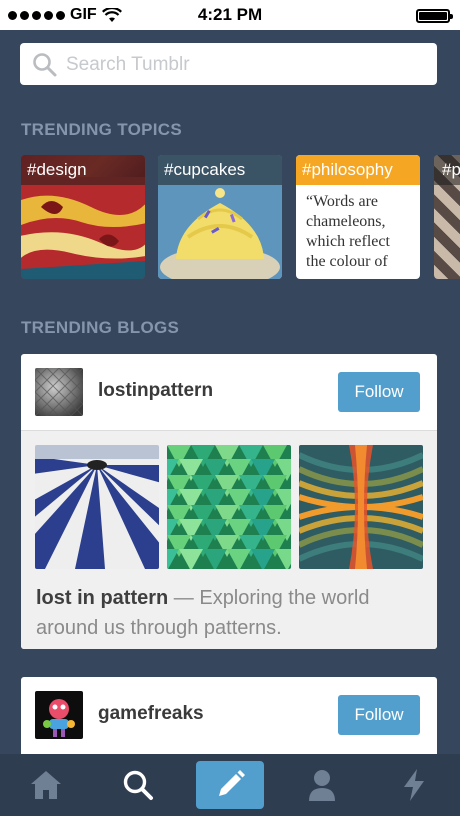 This screenshot has width=460, height=816. What do you see at coordinates (229, 392) in the screenshot?
I see `blog-card-header: lostinpattern Follow` at bounding box center [229, 392].